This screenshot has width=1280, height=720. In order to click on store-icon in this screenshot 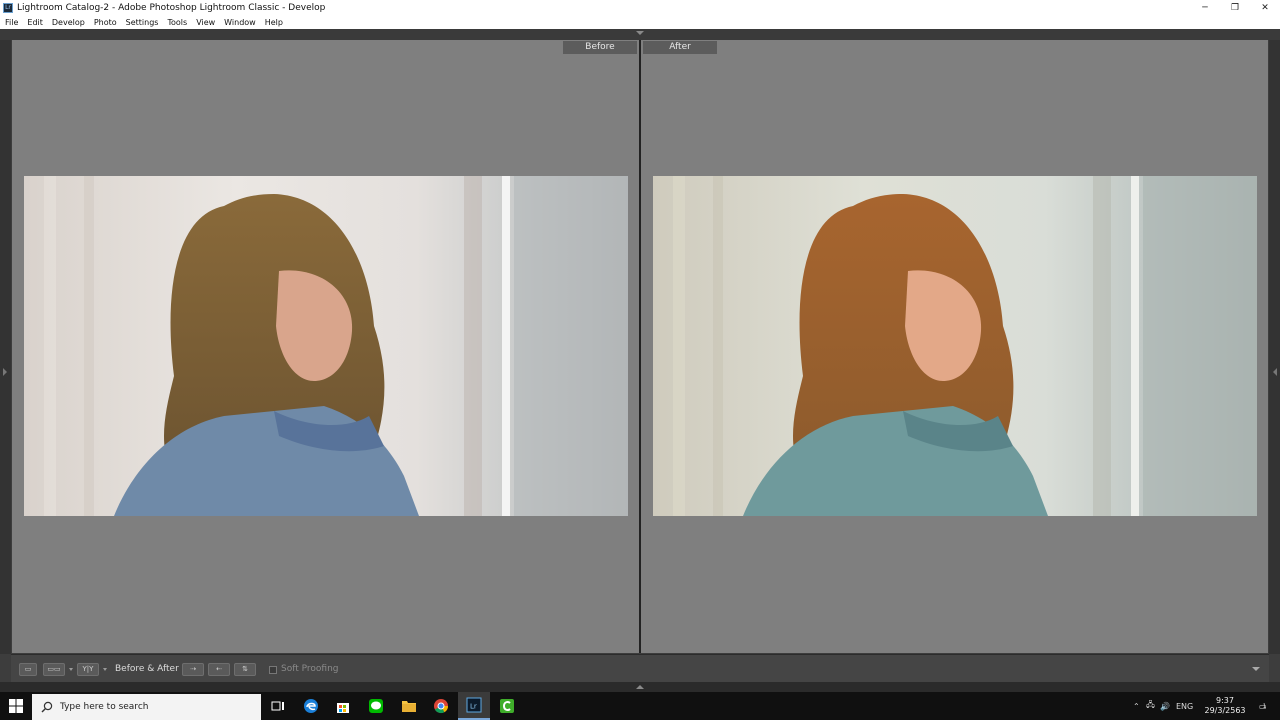, I will do `click(343, 706)`.